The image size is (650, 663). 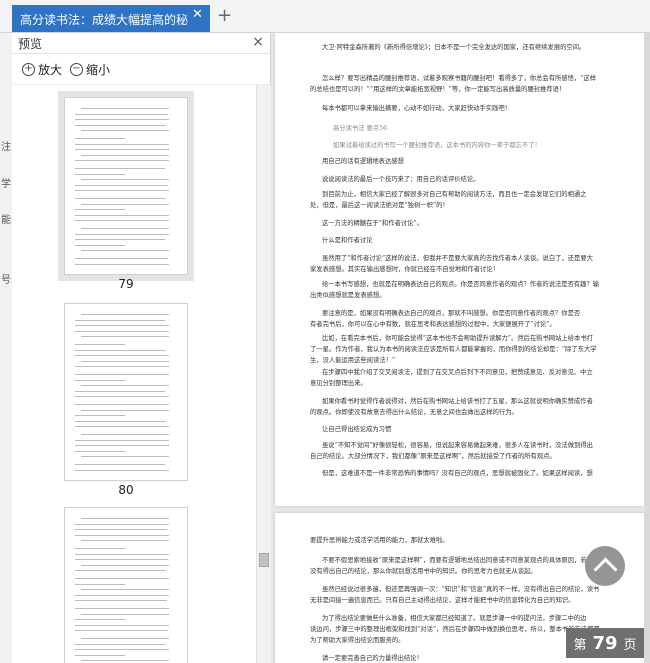 I want to click on page-text-line: 有者完书后，你可以在心中有数，就在思考和表达感想的过程中，大家便展开了“讨论”。, so click(x=433, y=324).